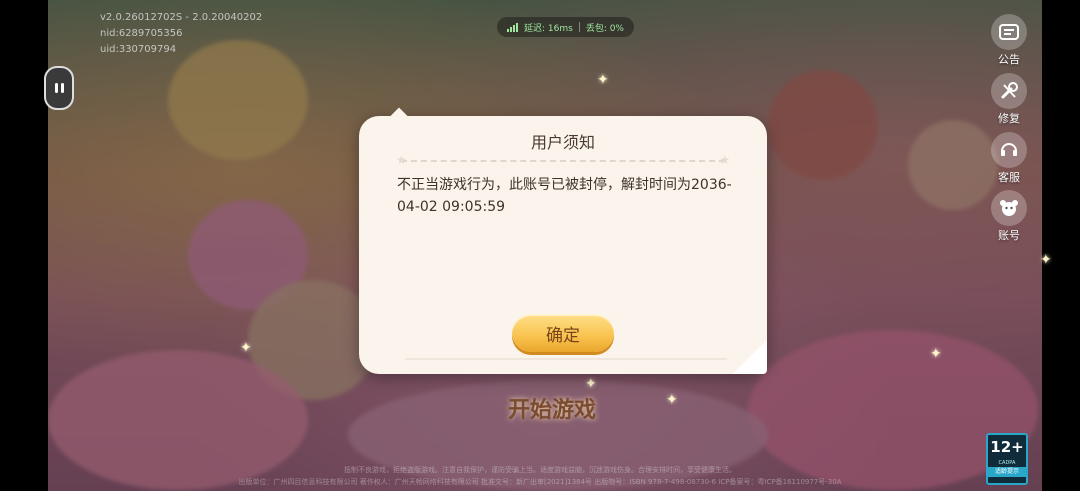 This screenshot has height=491, width=1080. What do you see at coordinates (1009, 235) in the screenshot?
I see `account-label: 账号` at bounding box center [1009, 235].